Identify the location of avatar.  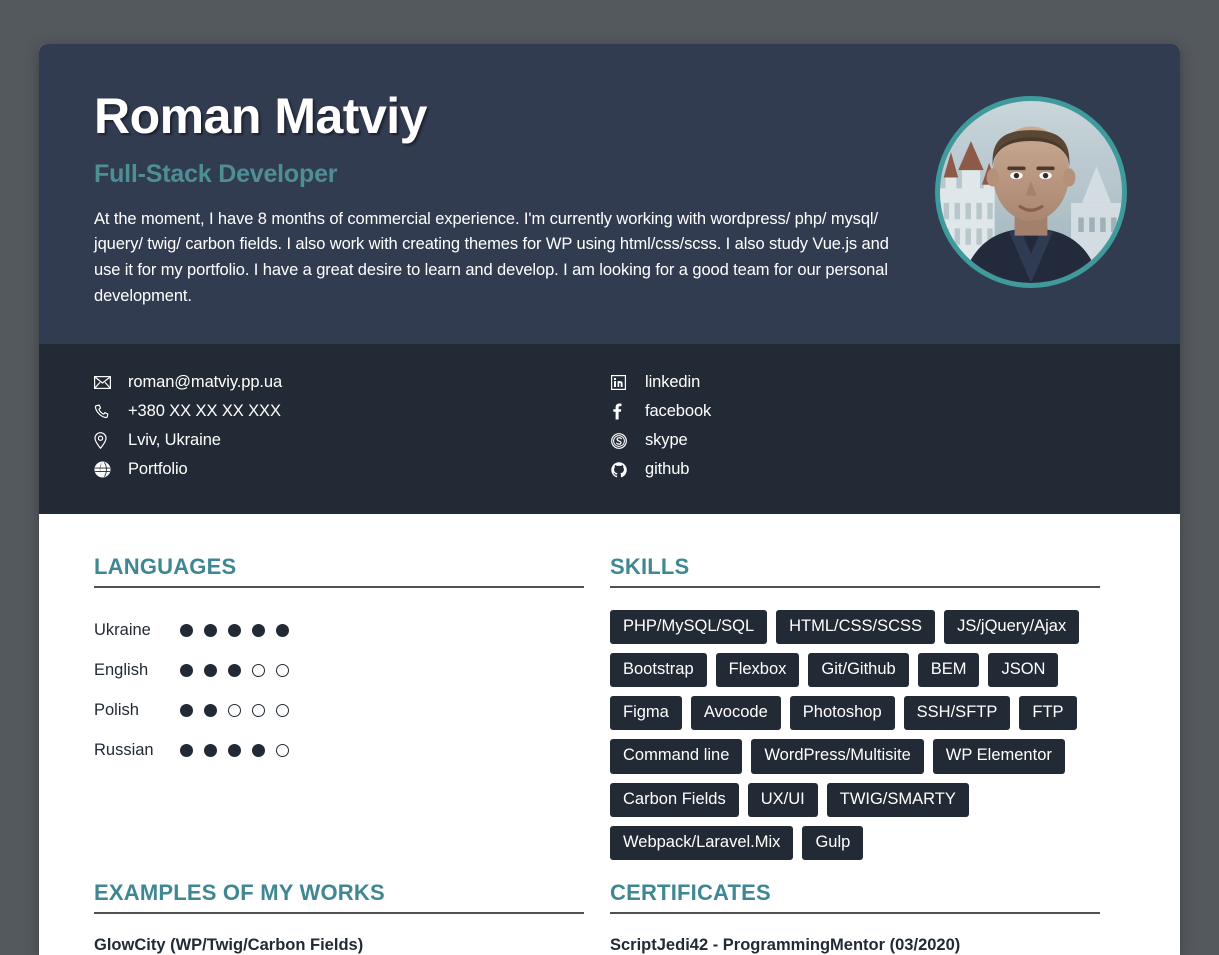
(1031, 192).